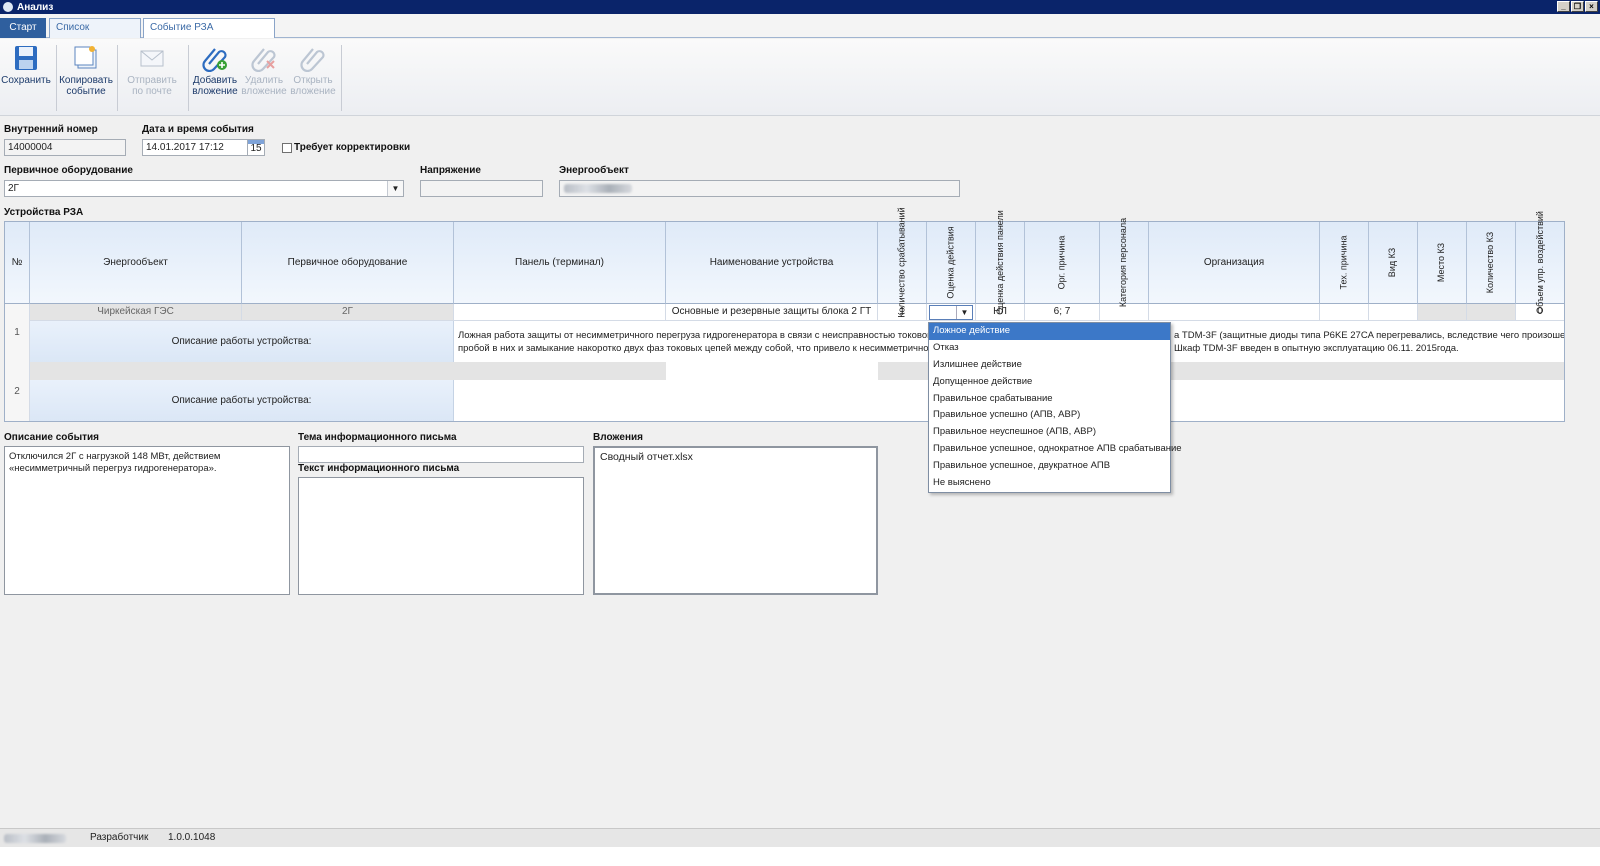 This screenshot has width=1600, height=866. Describe the element at coordinates (26, 80) in the screenshot. I see `save-label: Сохранить` at that location.